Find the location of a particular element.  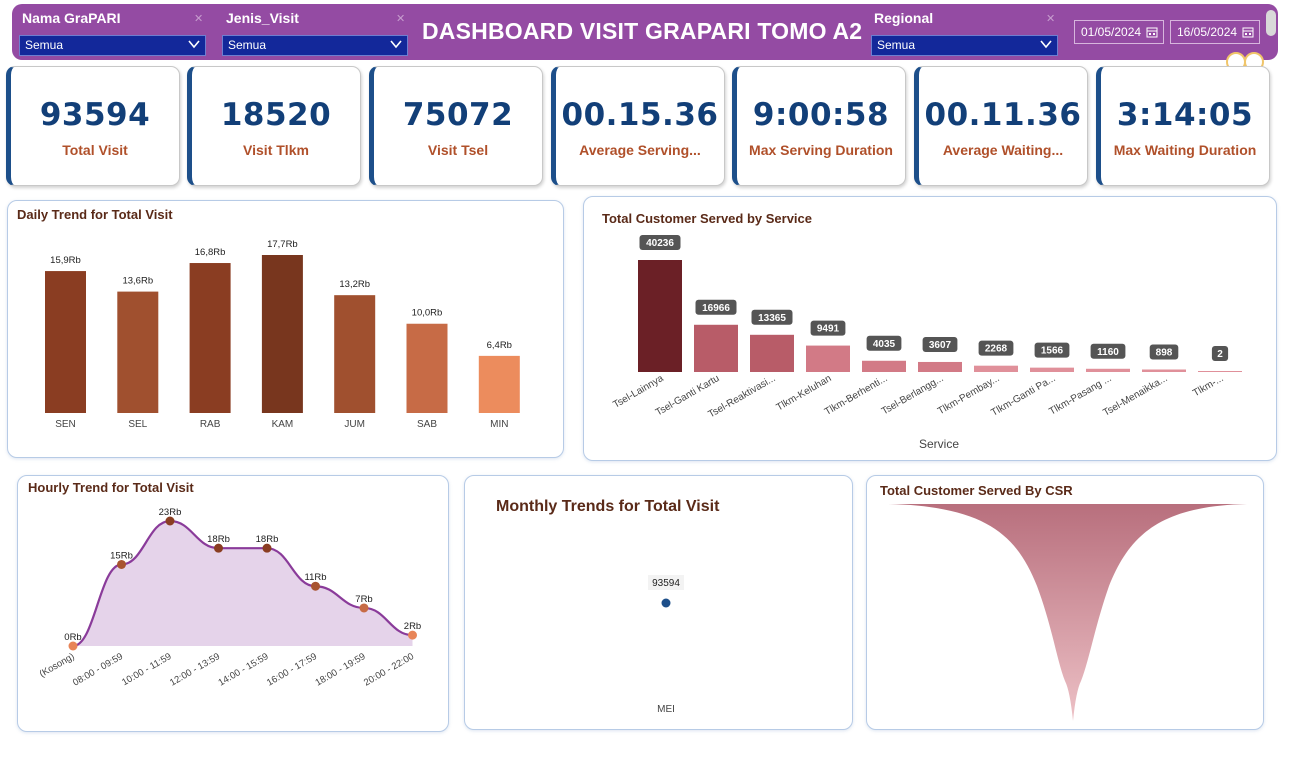

panel-monthly-trend: Monthly Trends for Total Visit 93594 MEI is located at coordinates (658, 602).